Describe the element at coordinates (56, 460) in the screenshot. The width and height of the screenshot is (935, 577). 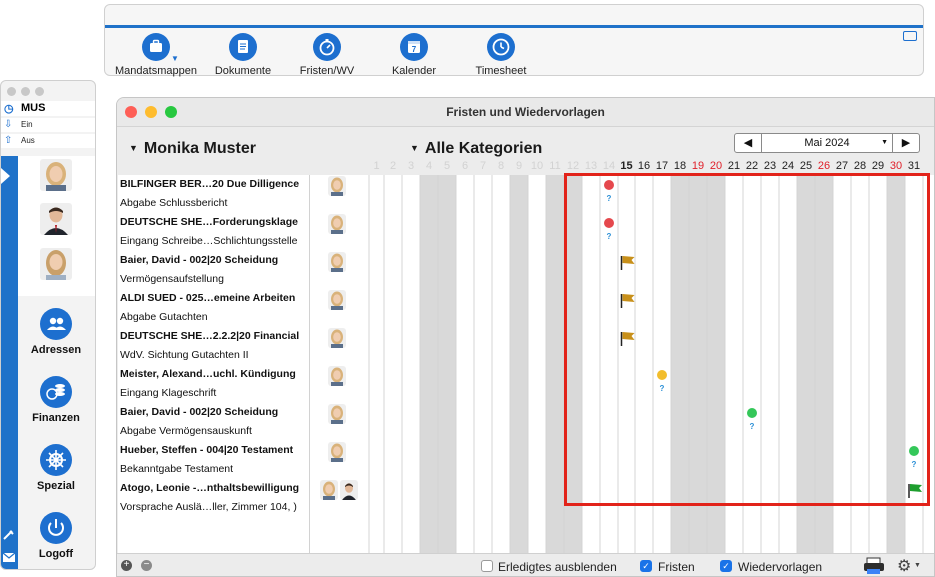
I see `helm-icon` at that location.